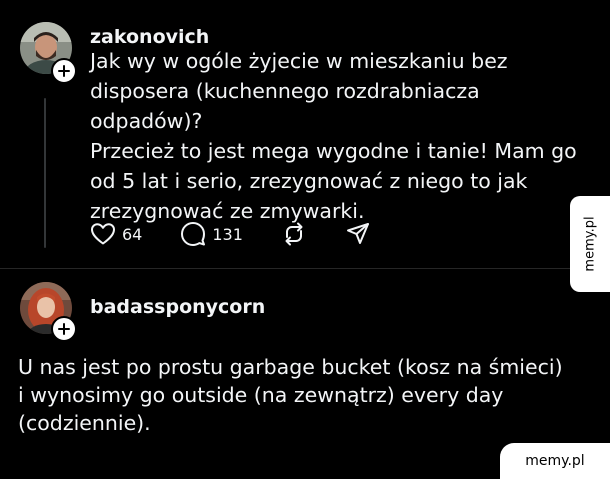 This screenshot has height=479, width=610. I want to click on follow-button, so click(64, 71).